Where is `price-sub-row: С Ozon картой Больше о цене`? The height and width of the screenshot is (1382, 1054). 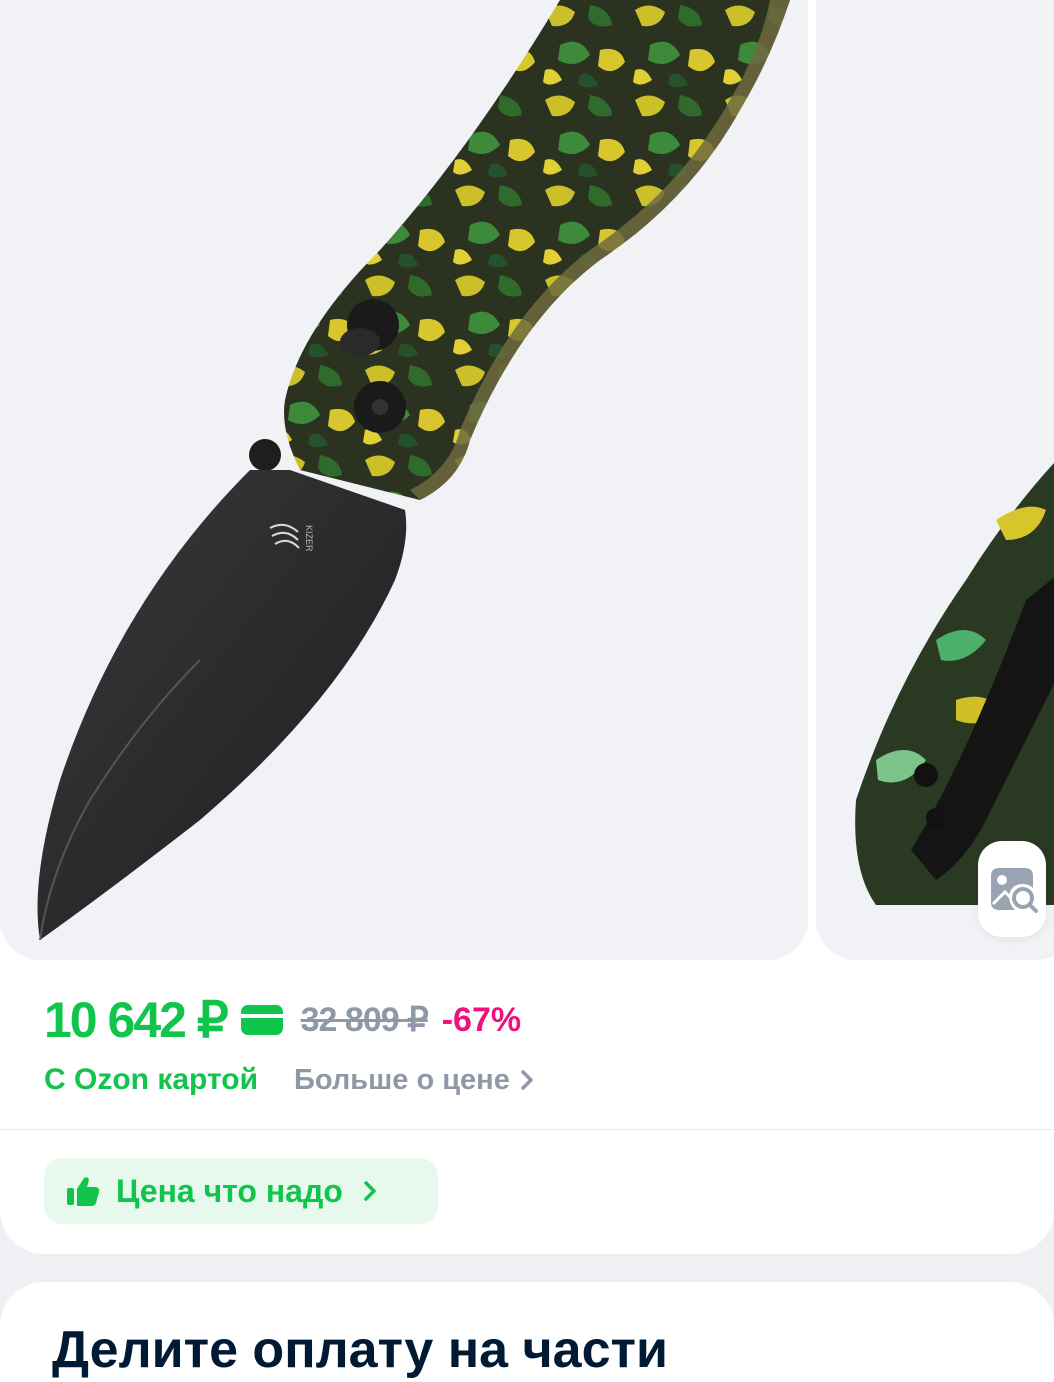 price-sub-row: С Ozon картой Больше о цене is located at coordinates (289, 1080).